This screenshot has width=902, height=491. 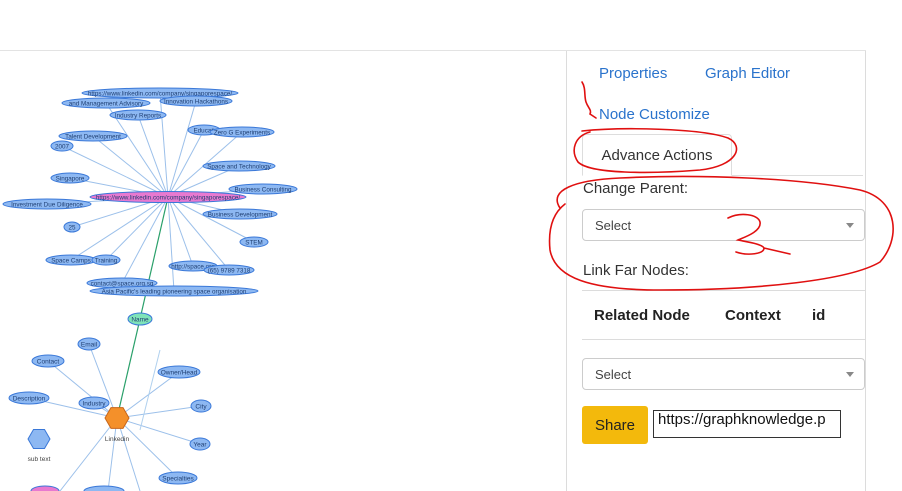 I want to click on graph-node: Training, so click(x=106, y=260).